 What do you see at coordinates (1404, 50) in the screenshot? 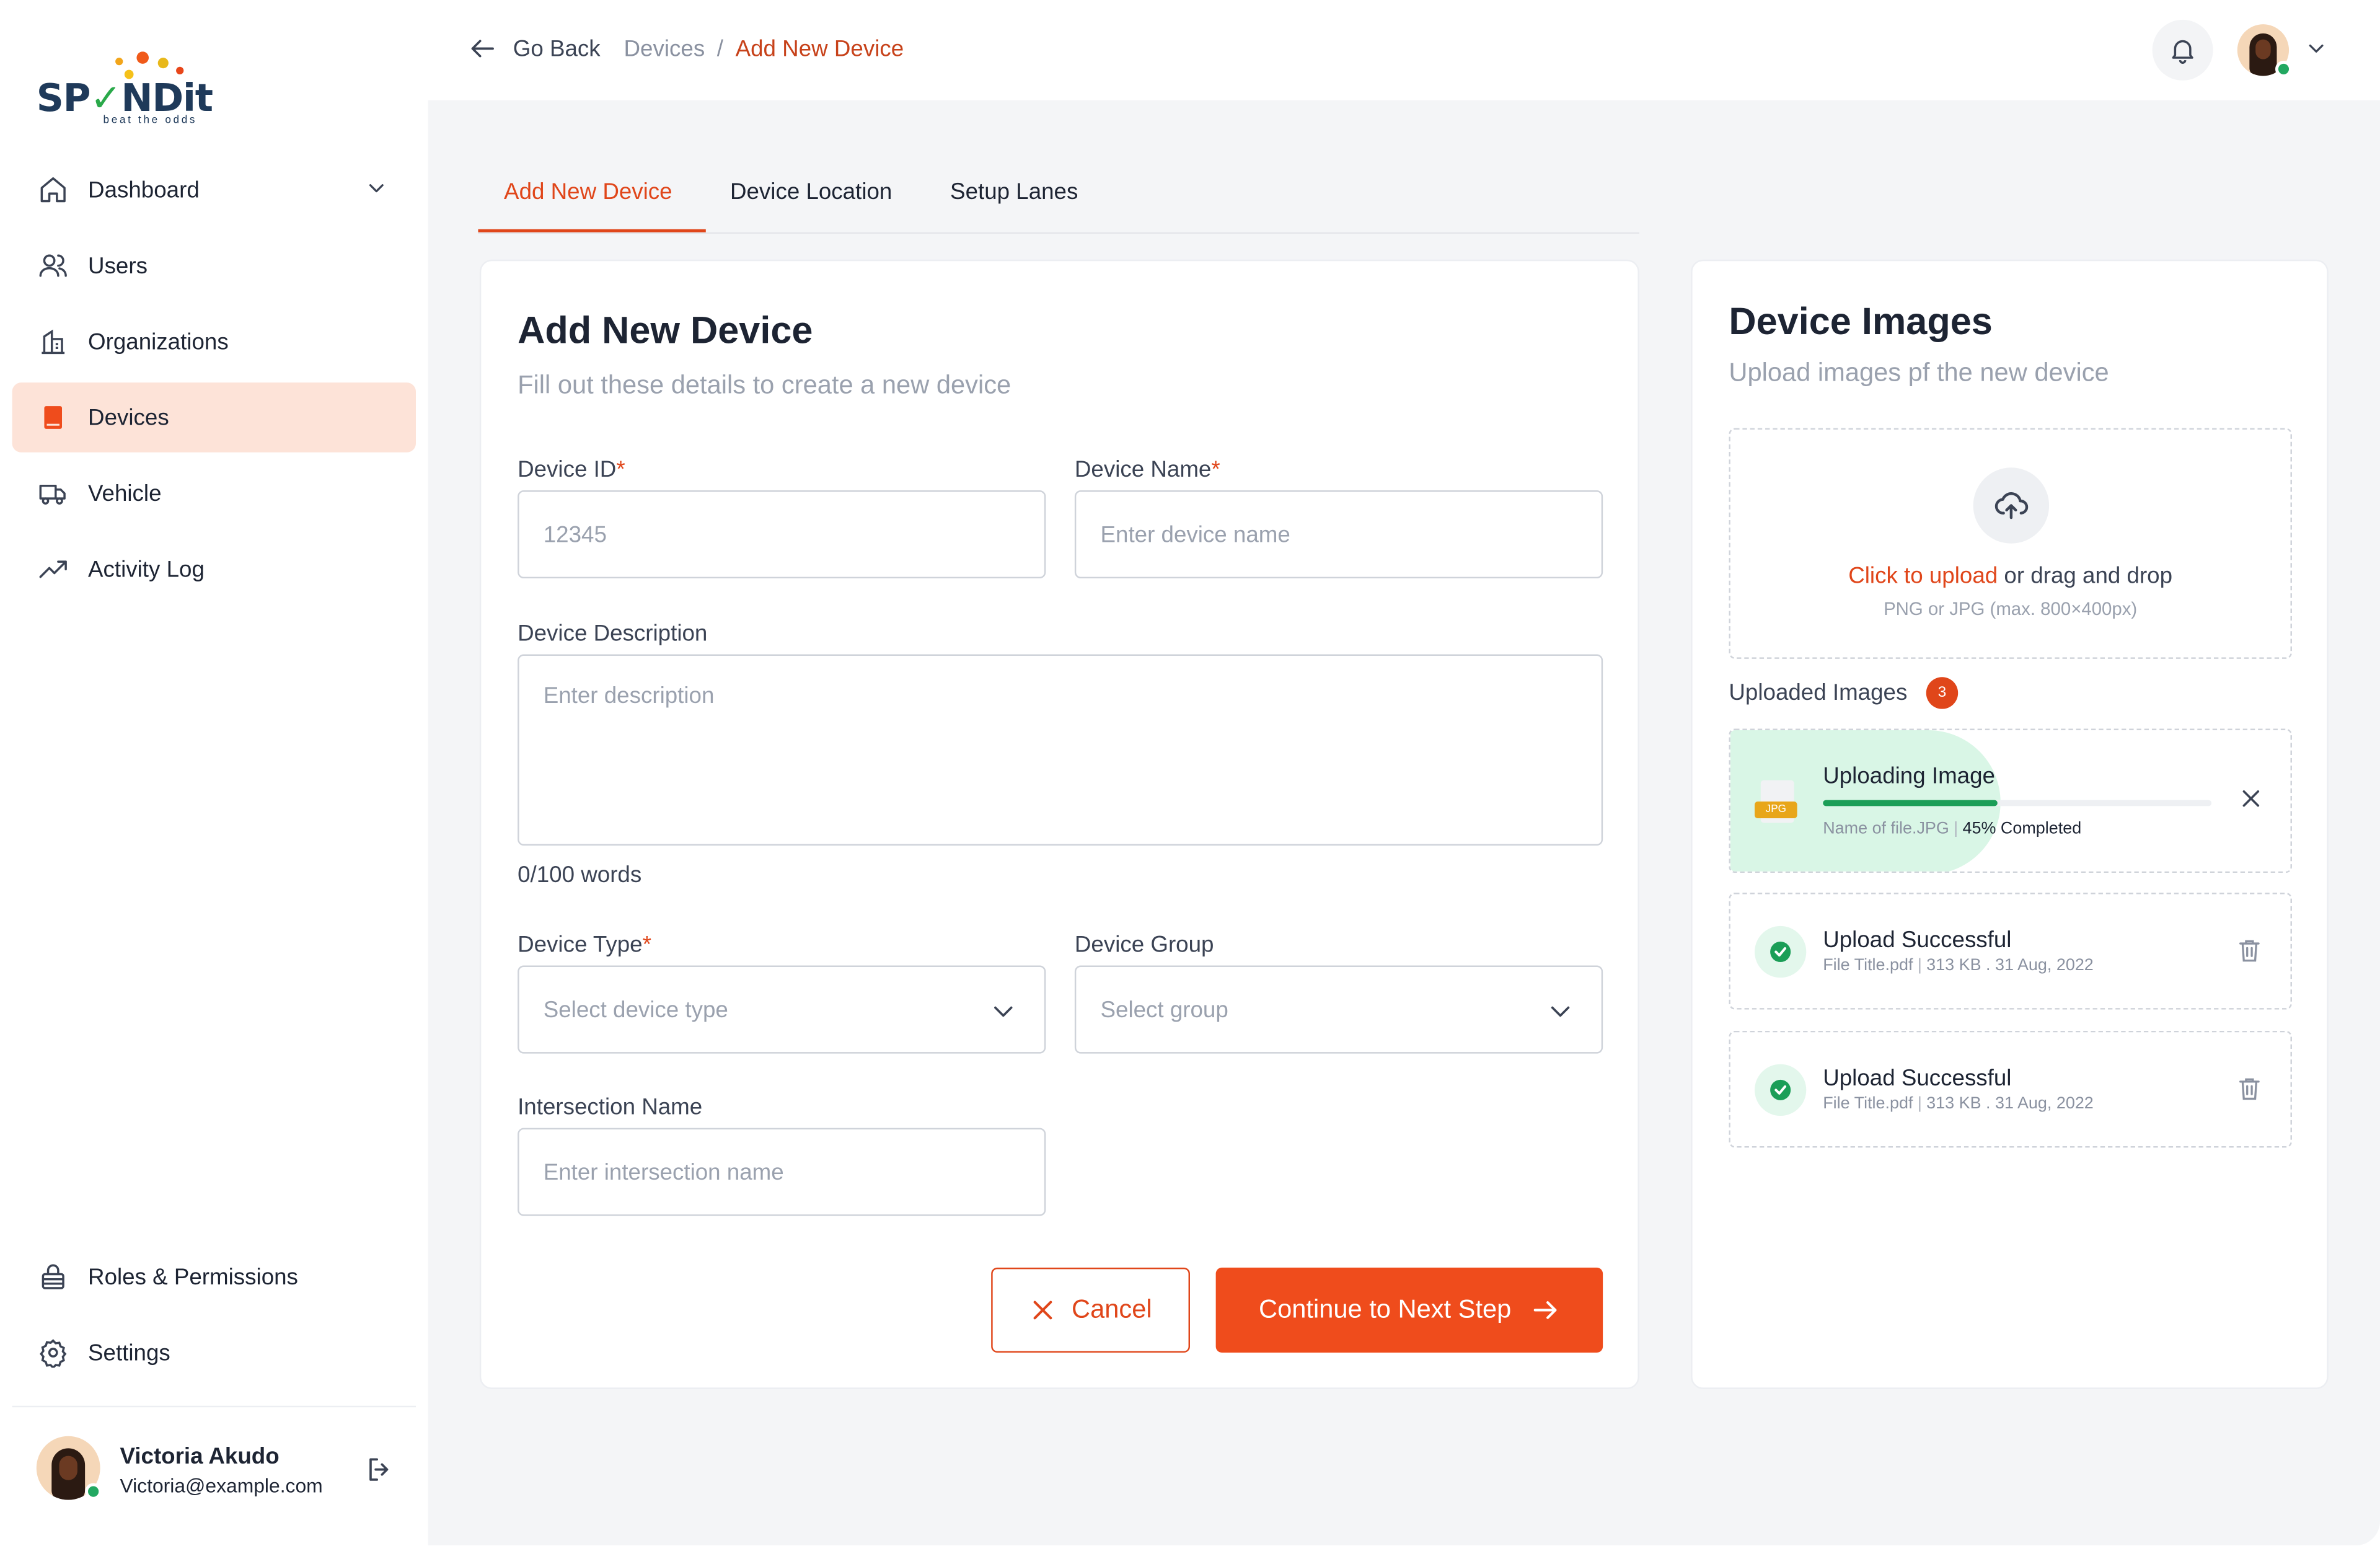
I see `top-header: Go Back Devices / Add New Device` at bounding box center [1404, 50].